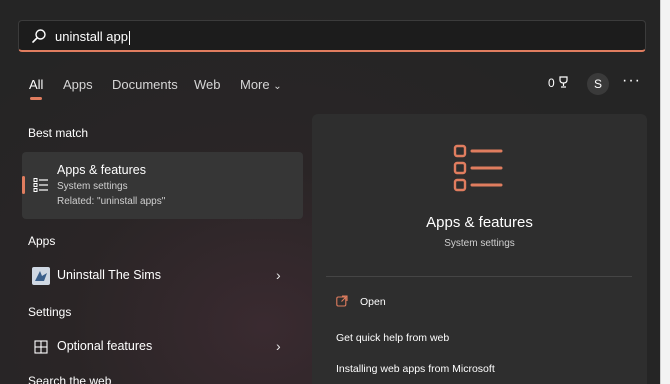 This screenshot has height=384, width=670. What do you see at coordinates (342, 301) in the screenshot?
I see `open-external-icon` at bounding box center [342, 301].